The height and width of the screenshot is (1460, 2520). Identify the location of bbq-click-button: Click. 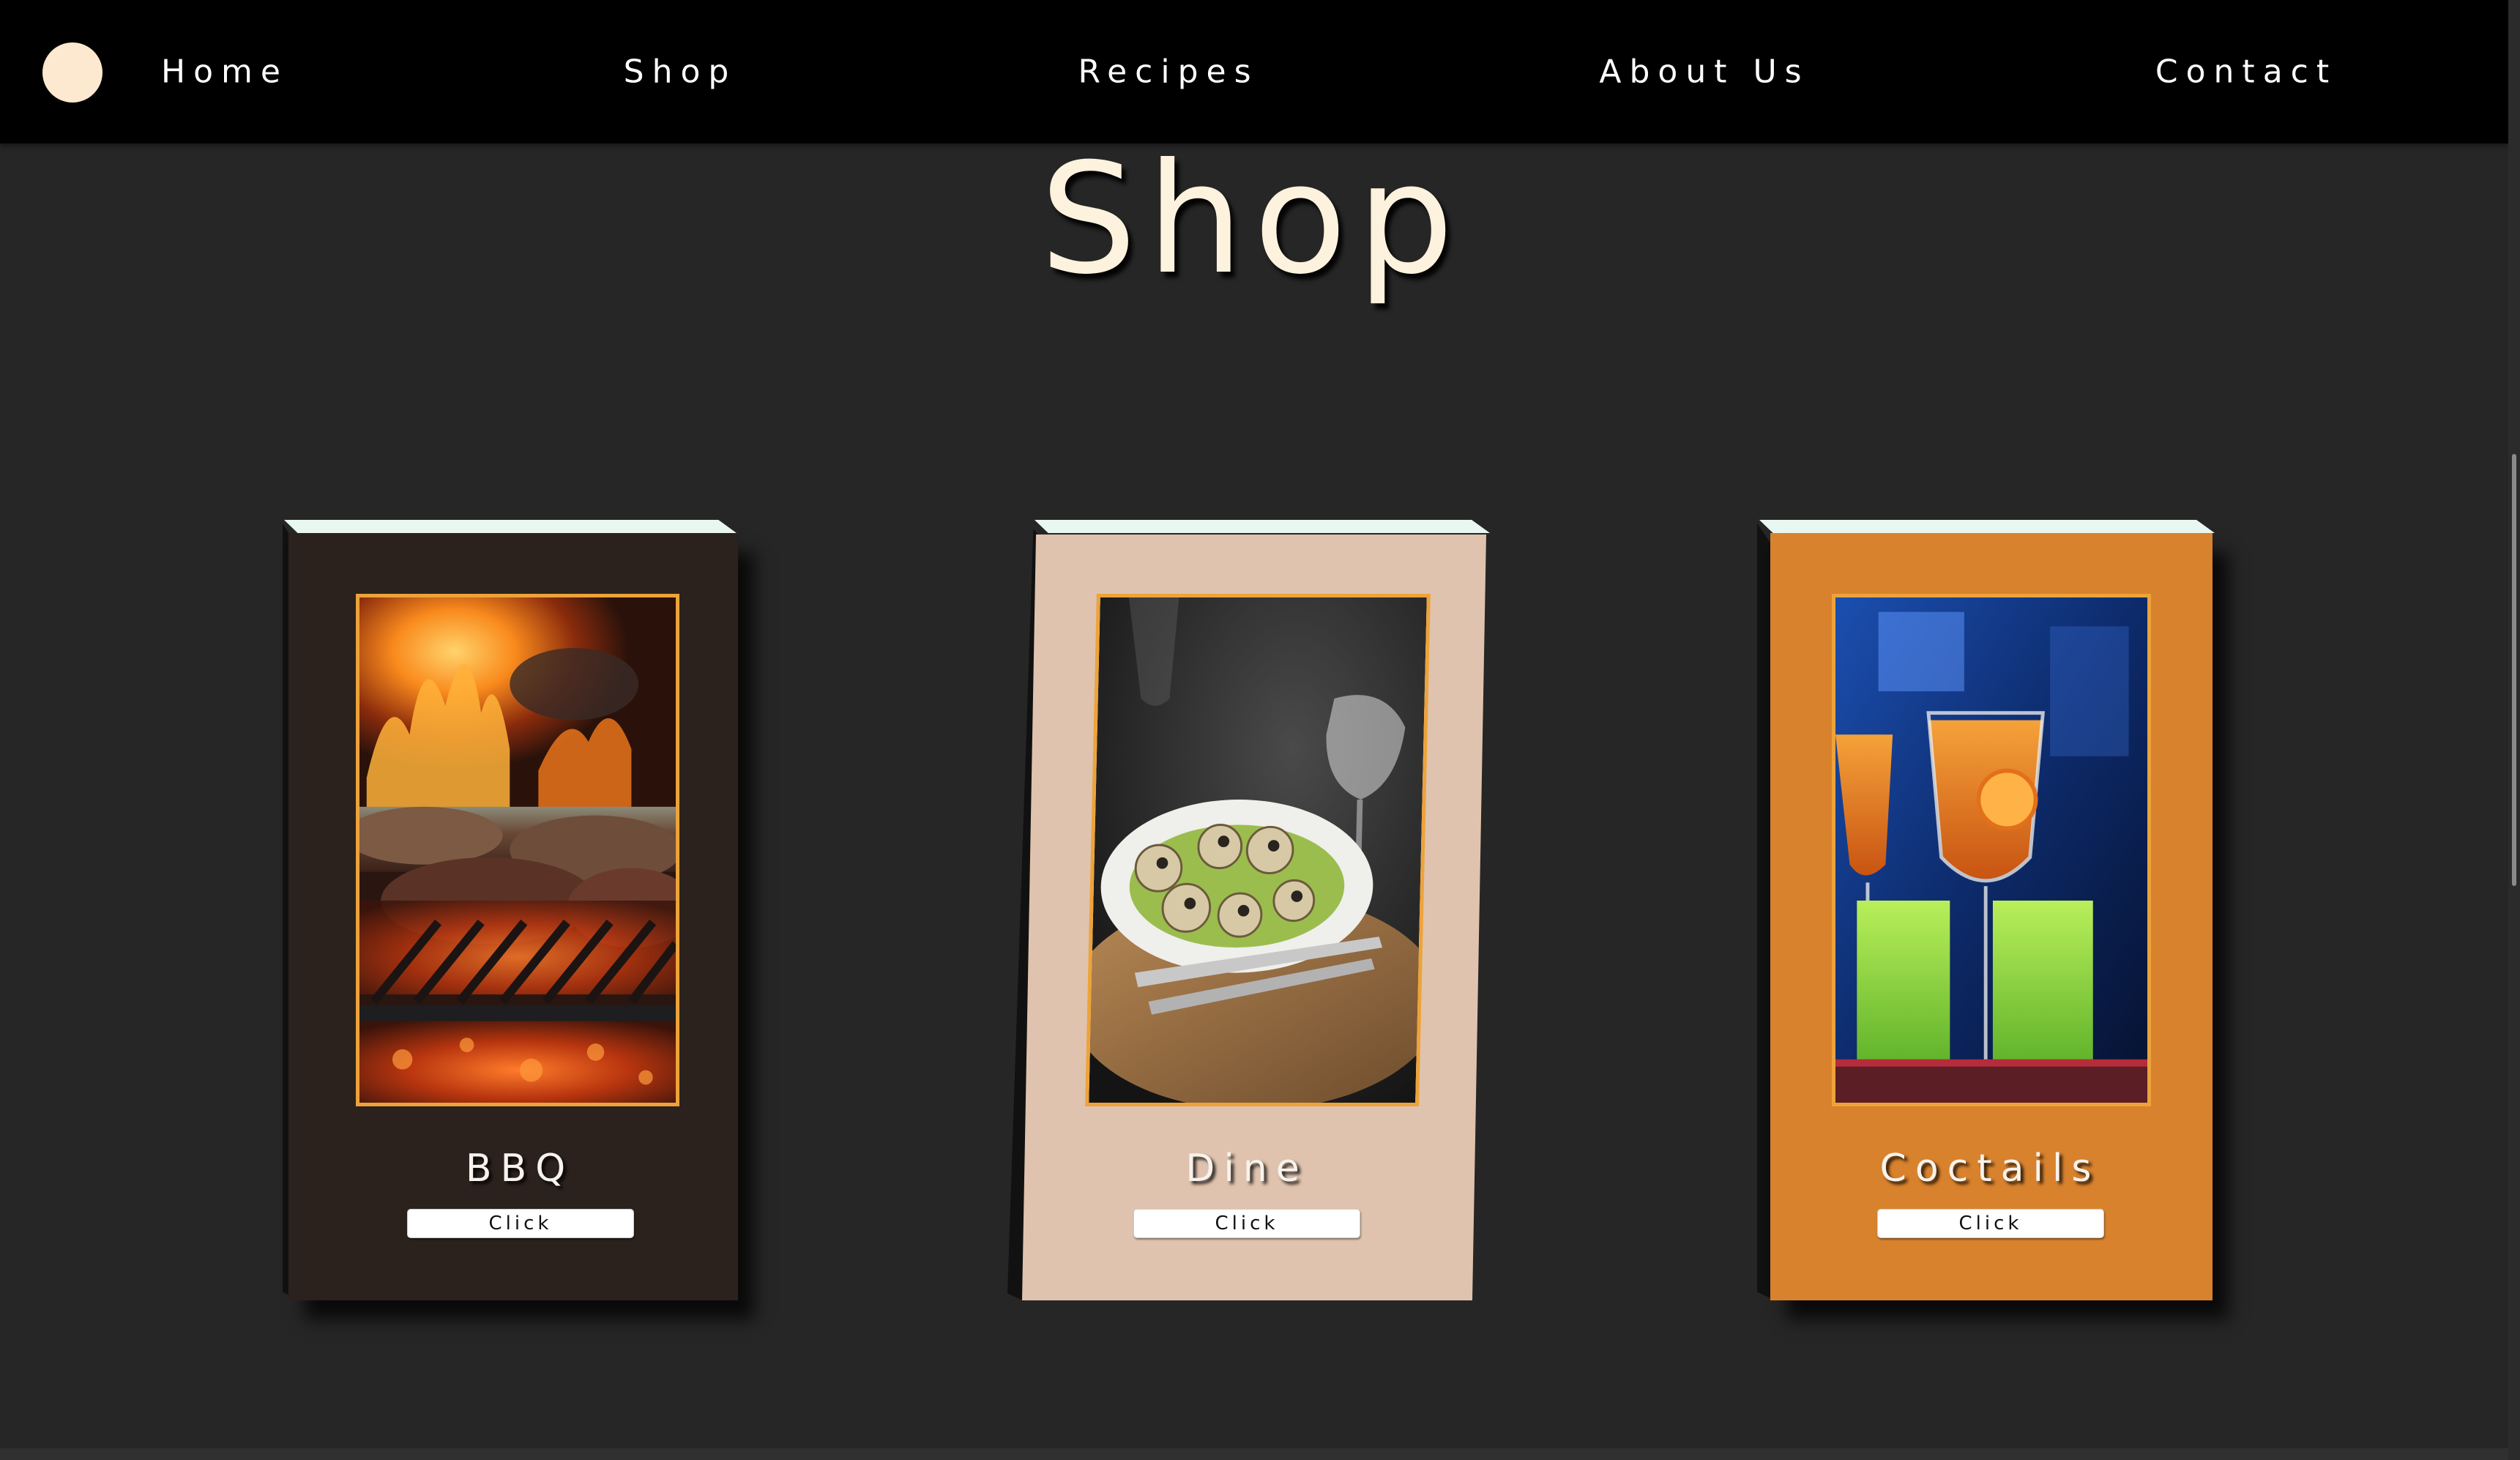
(520, 1223).